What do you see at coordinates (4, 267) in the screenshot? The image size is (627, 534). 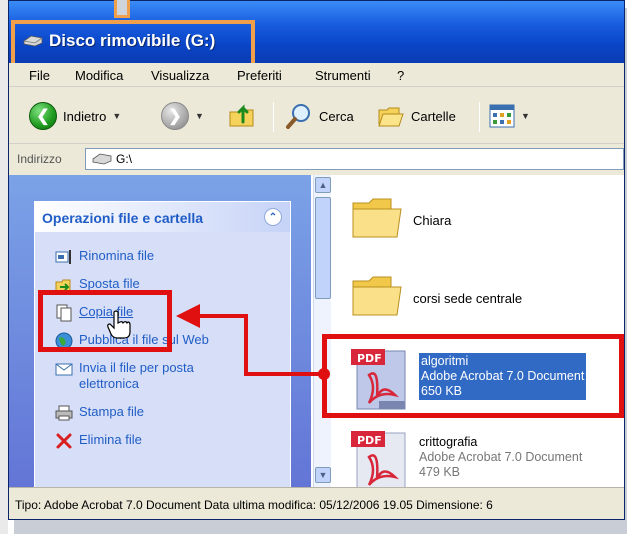 I see `background-edge` at bounding box center [4, 267].